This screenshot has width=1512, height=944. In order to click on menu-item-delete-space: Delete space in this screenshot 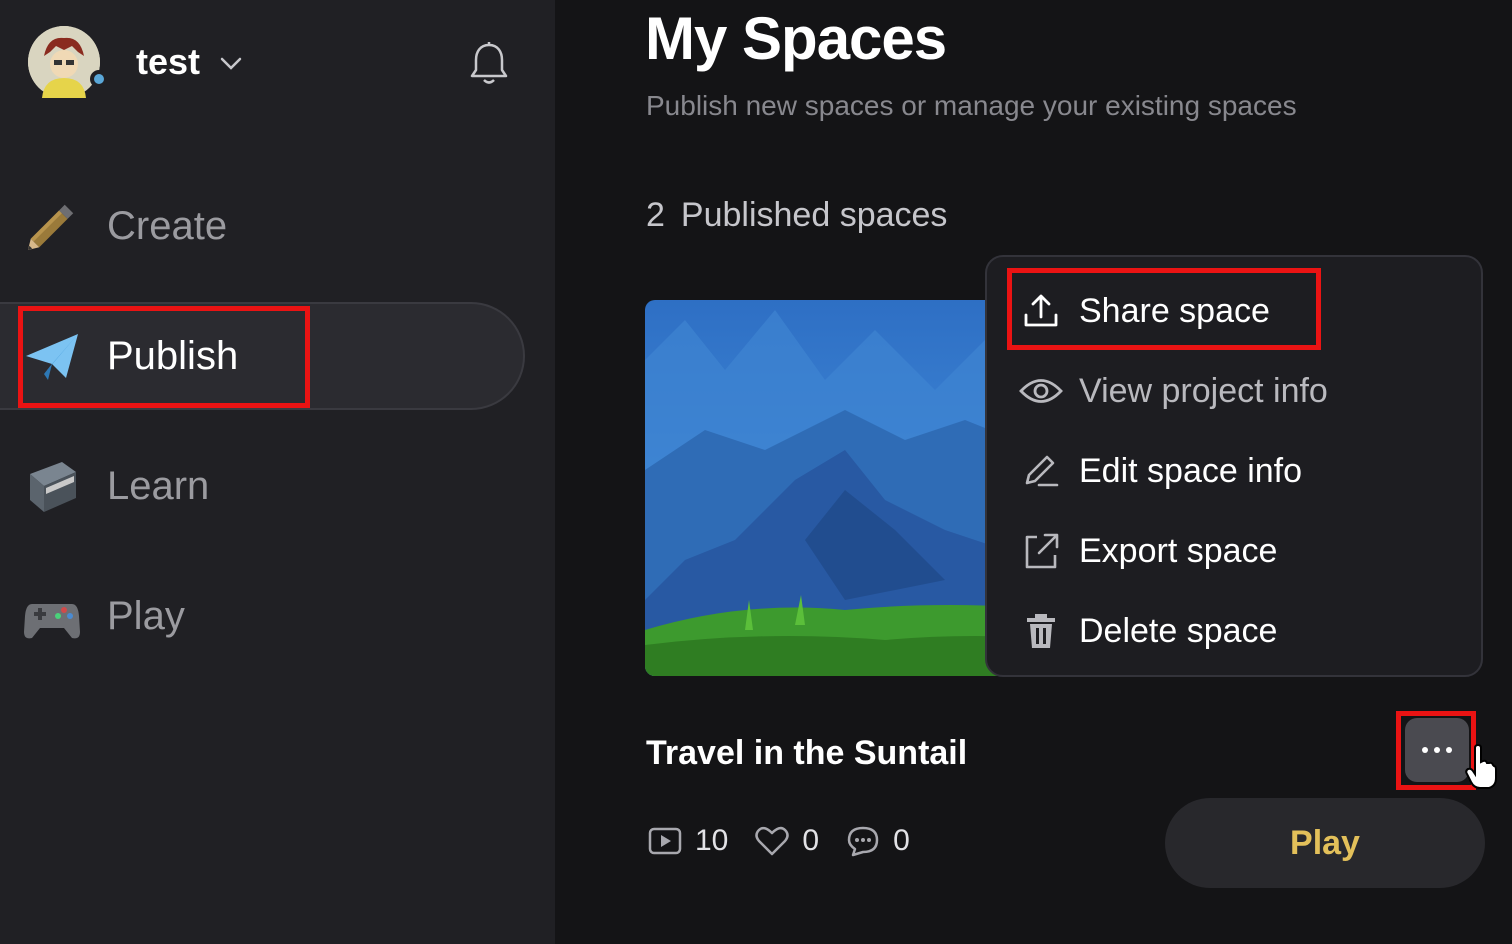, I will do `click(1148, 631)`.